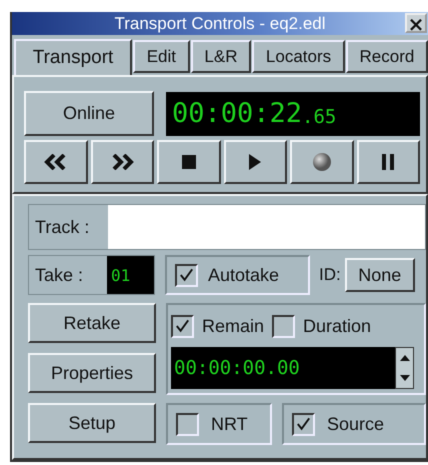 Image resolution: width=428 pixels, height=465 pixels. Describe the element at coordinates (92, 373) in the screenshot. I see `side-button: Properties` at that location.